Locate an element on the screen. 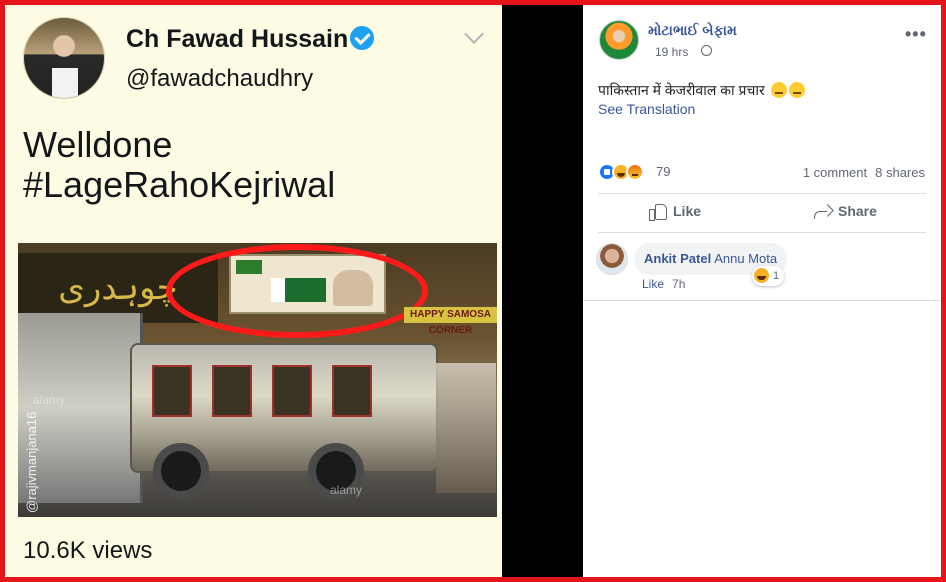  like-button: Like is located at coordinates (675, 214).